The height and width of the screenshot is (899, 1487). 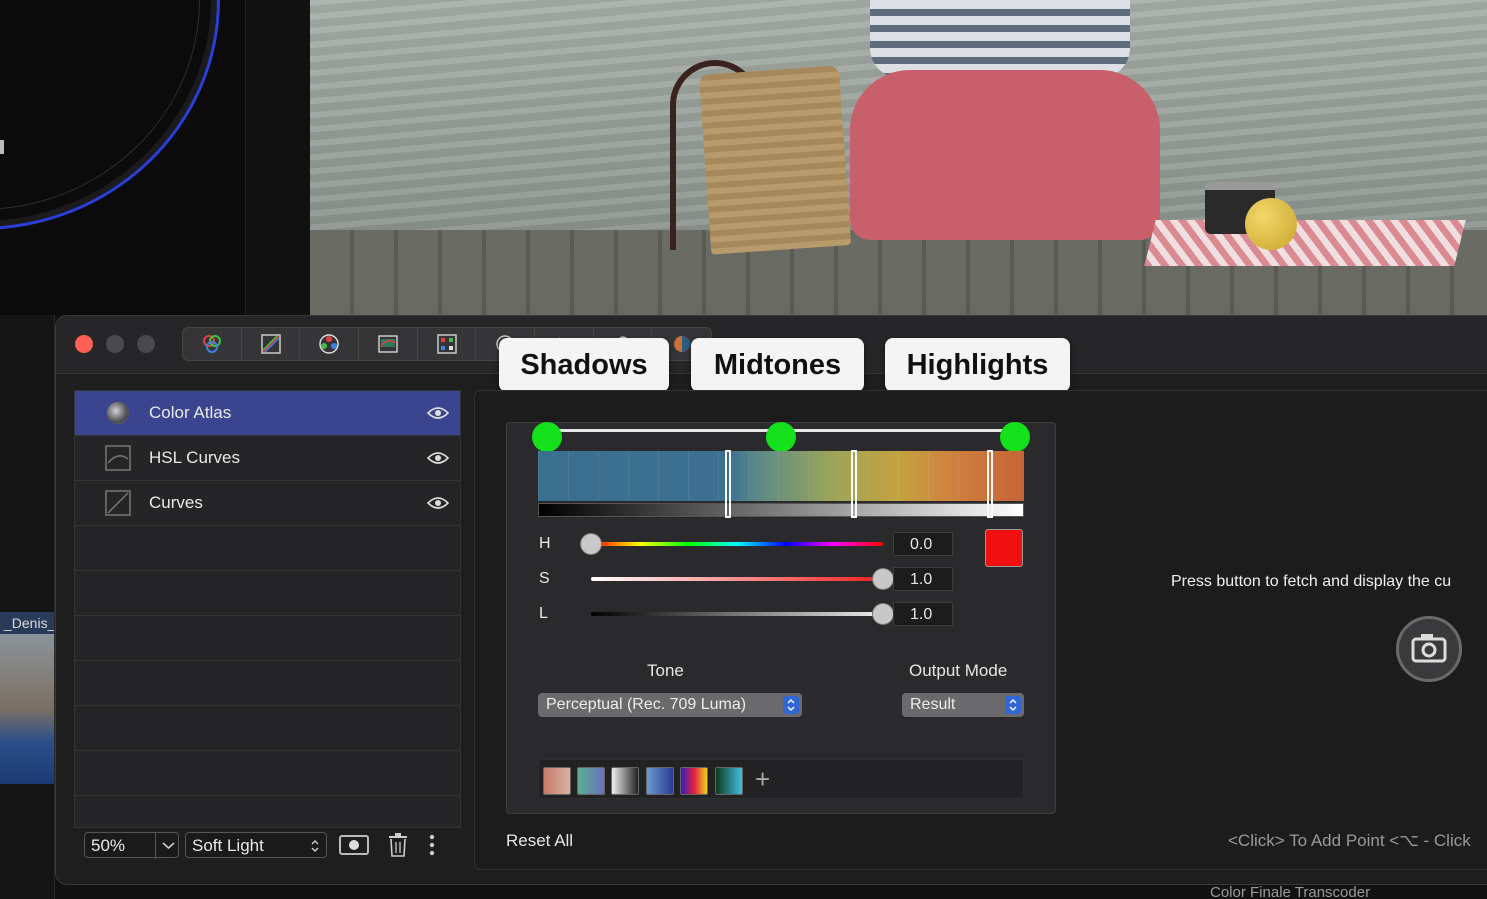 I want to click on viewer-bag, so click(x=775, y=160).